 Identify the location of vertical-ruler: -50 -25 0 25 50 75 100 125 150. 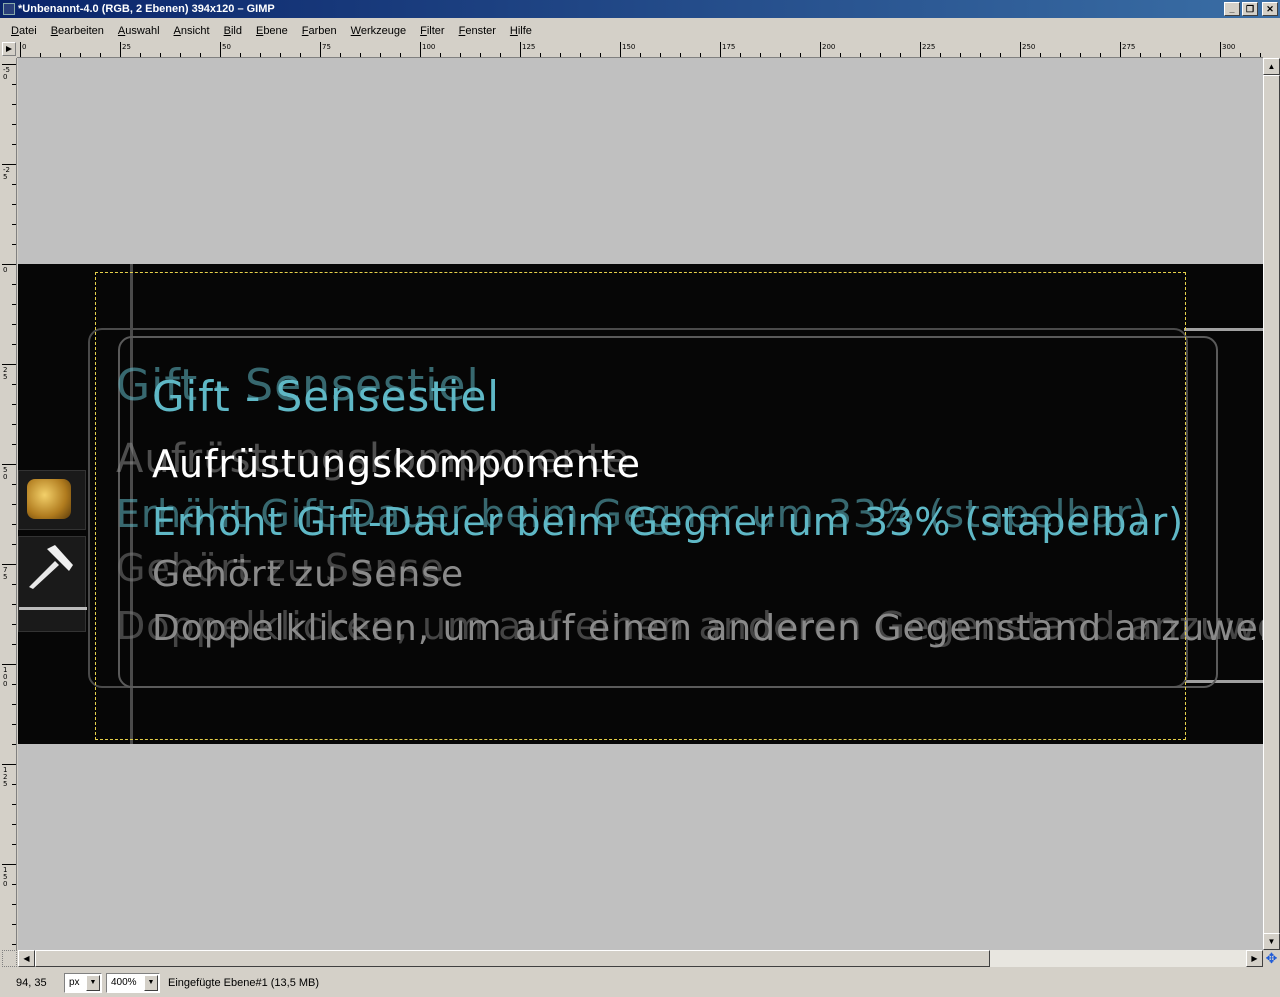
(9, 504).